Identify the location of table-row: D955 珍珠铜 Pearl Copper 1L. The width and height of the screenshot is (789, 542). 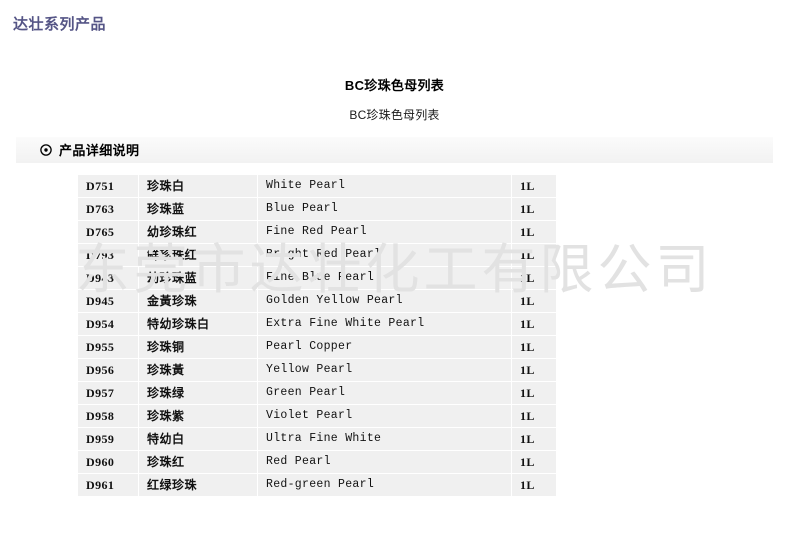
(317, 347).